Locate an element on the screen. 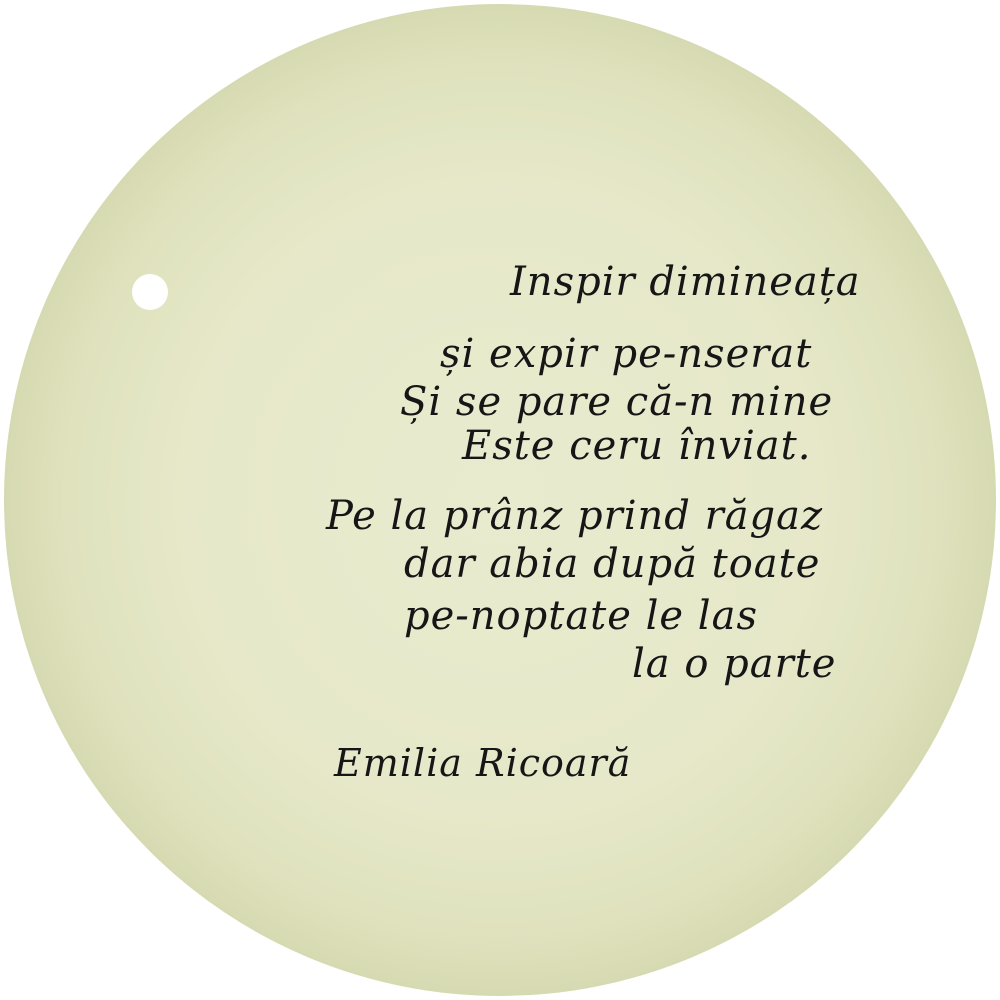 The height and width of the screenshot is (1000, 1000). poem-line-5: Pe la prânz prind răgaz is located at coordinates (575, 516).